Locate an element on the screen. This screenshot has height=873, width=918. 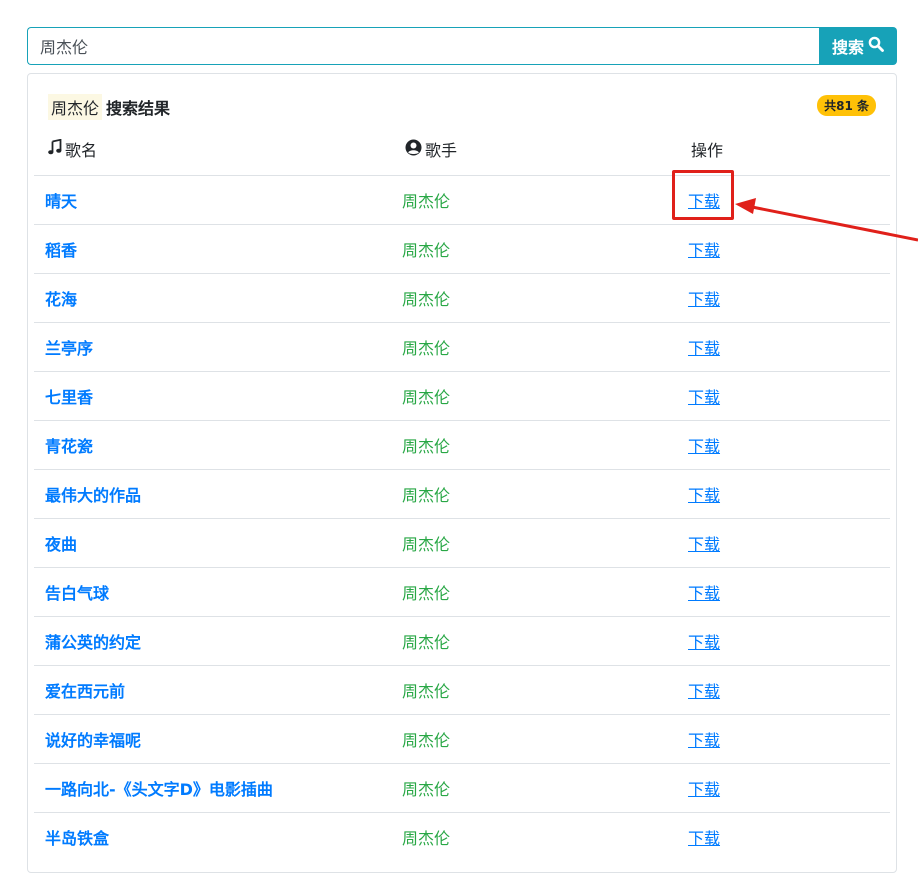
result-count-badge: 共81 条 is located at coordinates (846, 105).